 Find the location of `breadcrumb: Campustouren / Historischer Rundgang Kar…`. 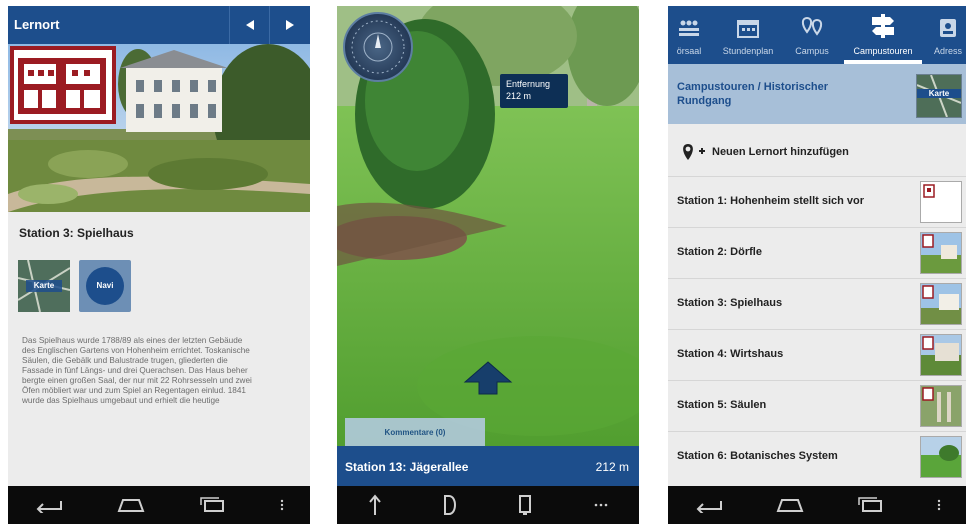

breadcrumb: Campustouren / Historischer Rundgang Kar… is located at coordinates (817, 94).